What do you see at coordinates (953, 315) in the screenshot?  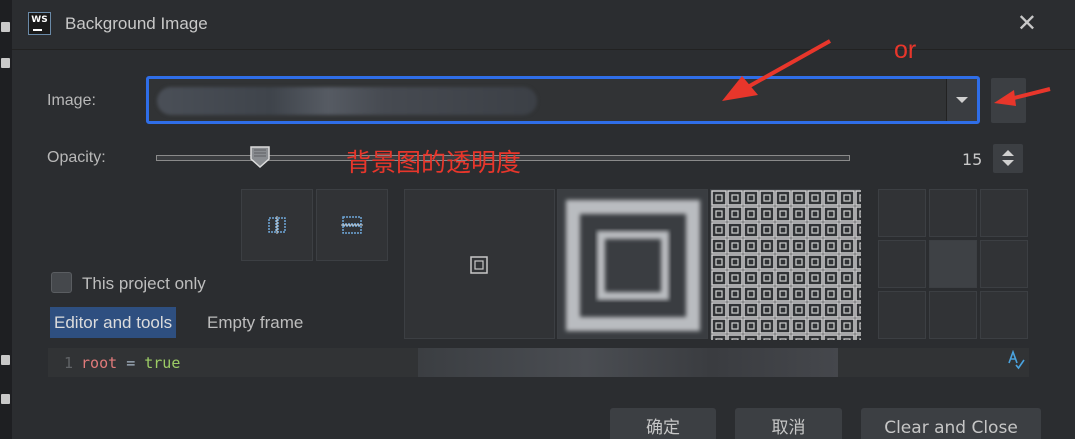 I see `anchor-bottom-center` at bounding box center [953, 315].